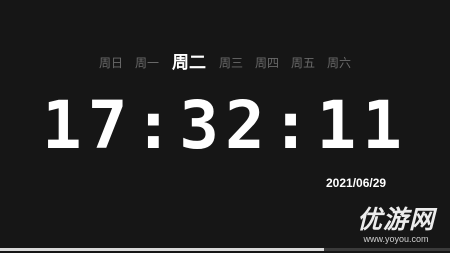 The height and width of the screenshot is (253, 450). I want to click on weekday-tuesday: 周二, so click(188, 63).